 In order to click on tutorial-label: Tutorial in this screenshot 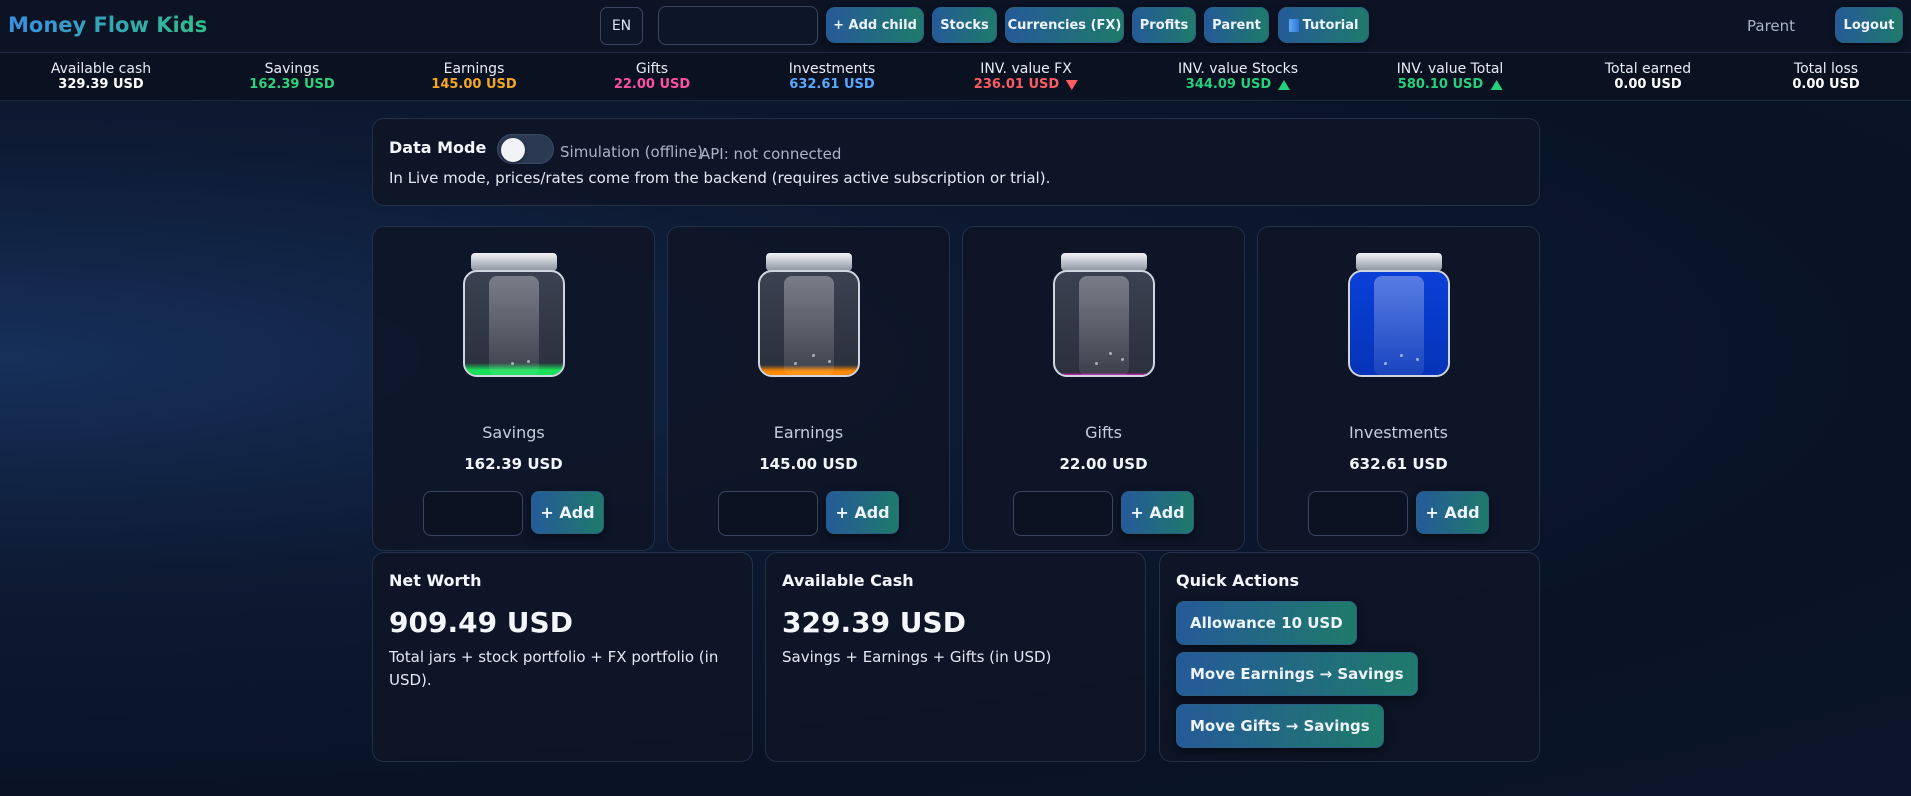, I will do `click(1330, 25)`.